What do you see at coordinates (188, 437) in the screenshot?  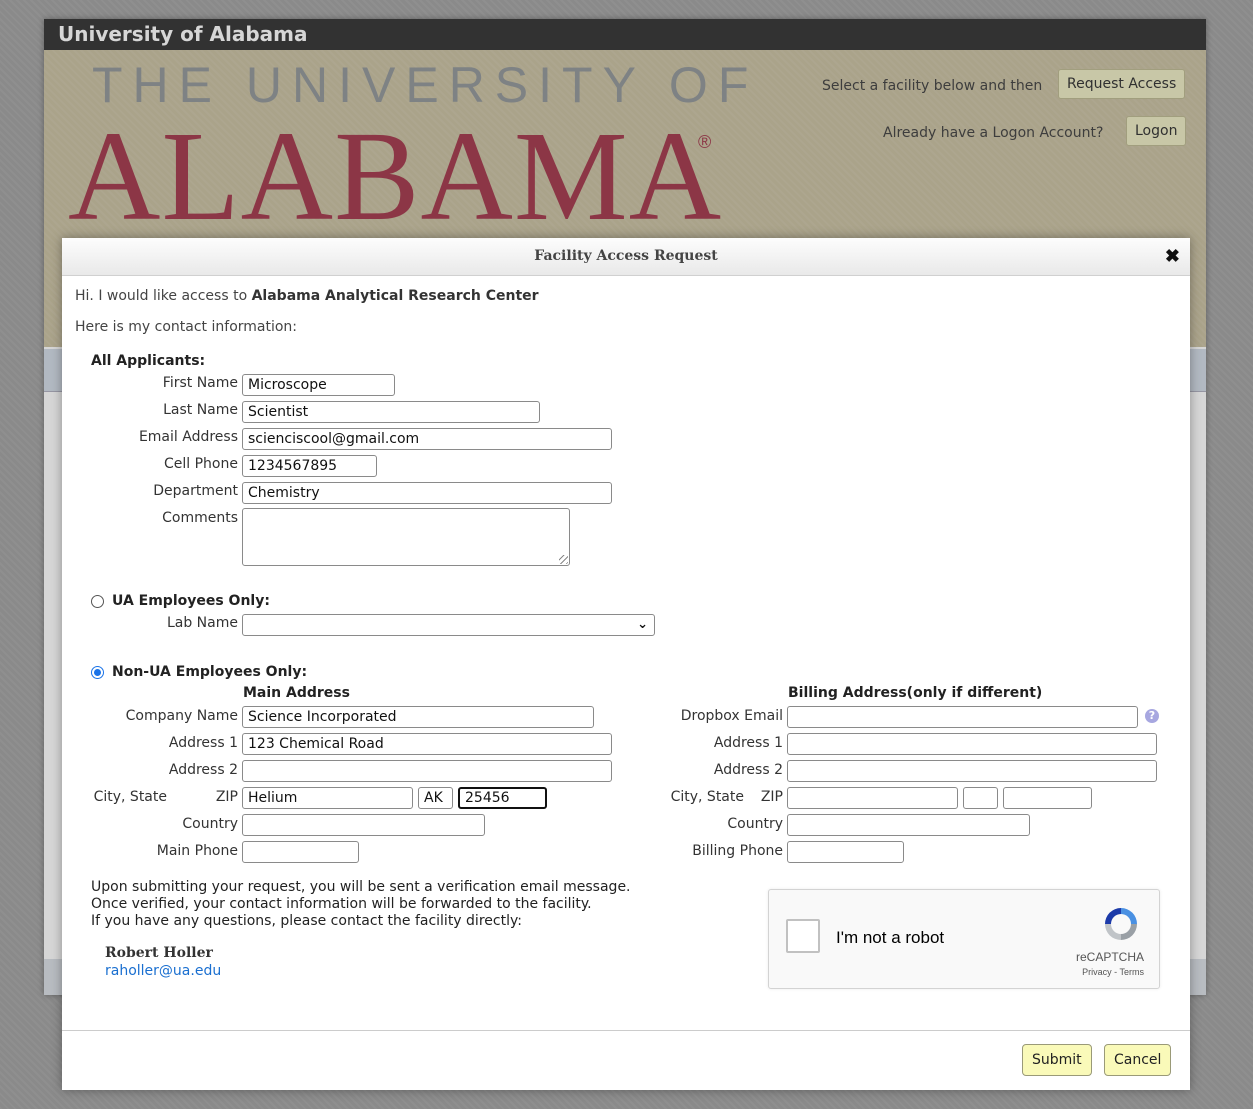 I see `email-label: Email Address` at bounding box center [188, 437].